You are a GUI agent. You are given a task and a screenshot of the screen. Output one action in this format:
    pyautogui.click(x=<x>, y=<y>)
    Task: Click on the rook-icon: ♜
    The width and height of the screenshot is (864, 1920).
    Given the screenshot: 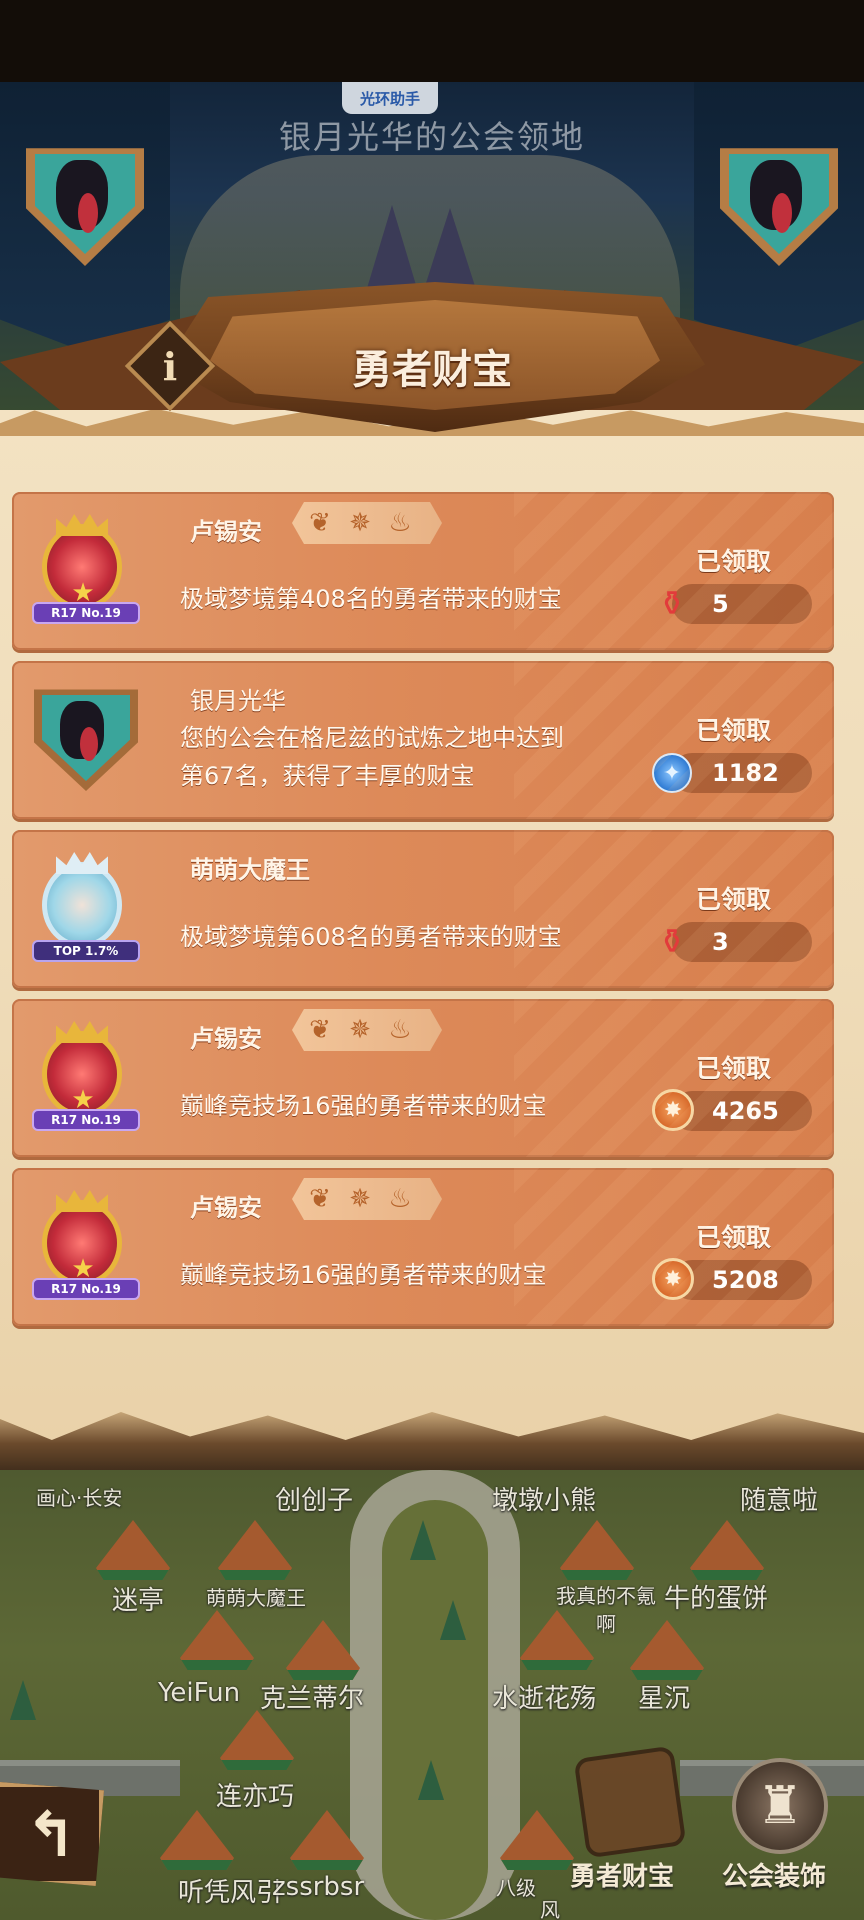 What is the action you would take?
    pyautogui.click(x=780, y=1806)
    